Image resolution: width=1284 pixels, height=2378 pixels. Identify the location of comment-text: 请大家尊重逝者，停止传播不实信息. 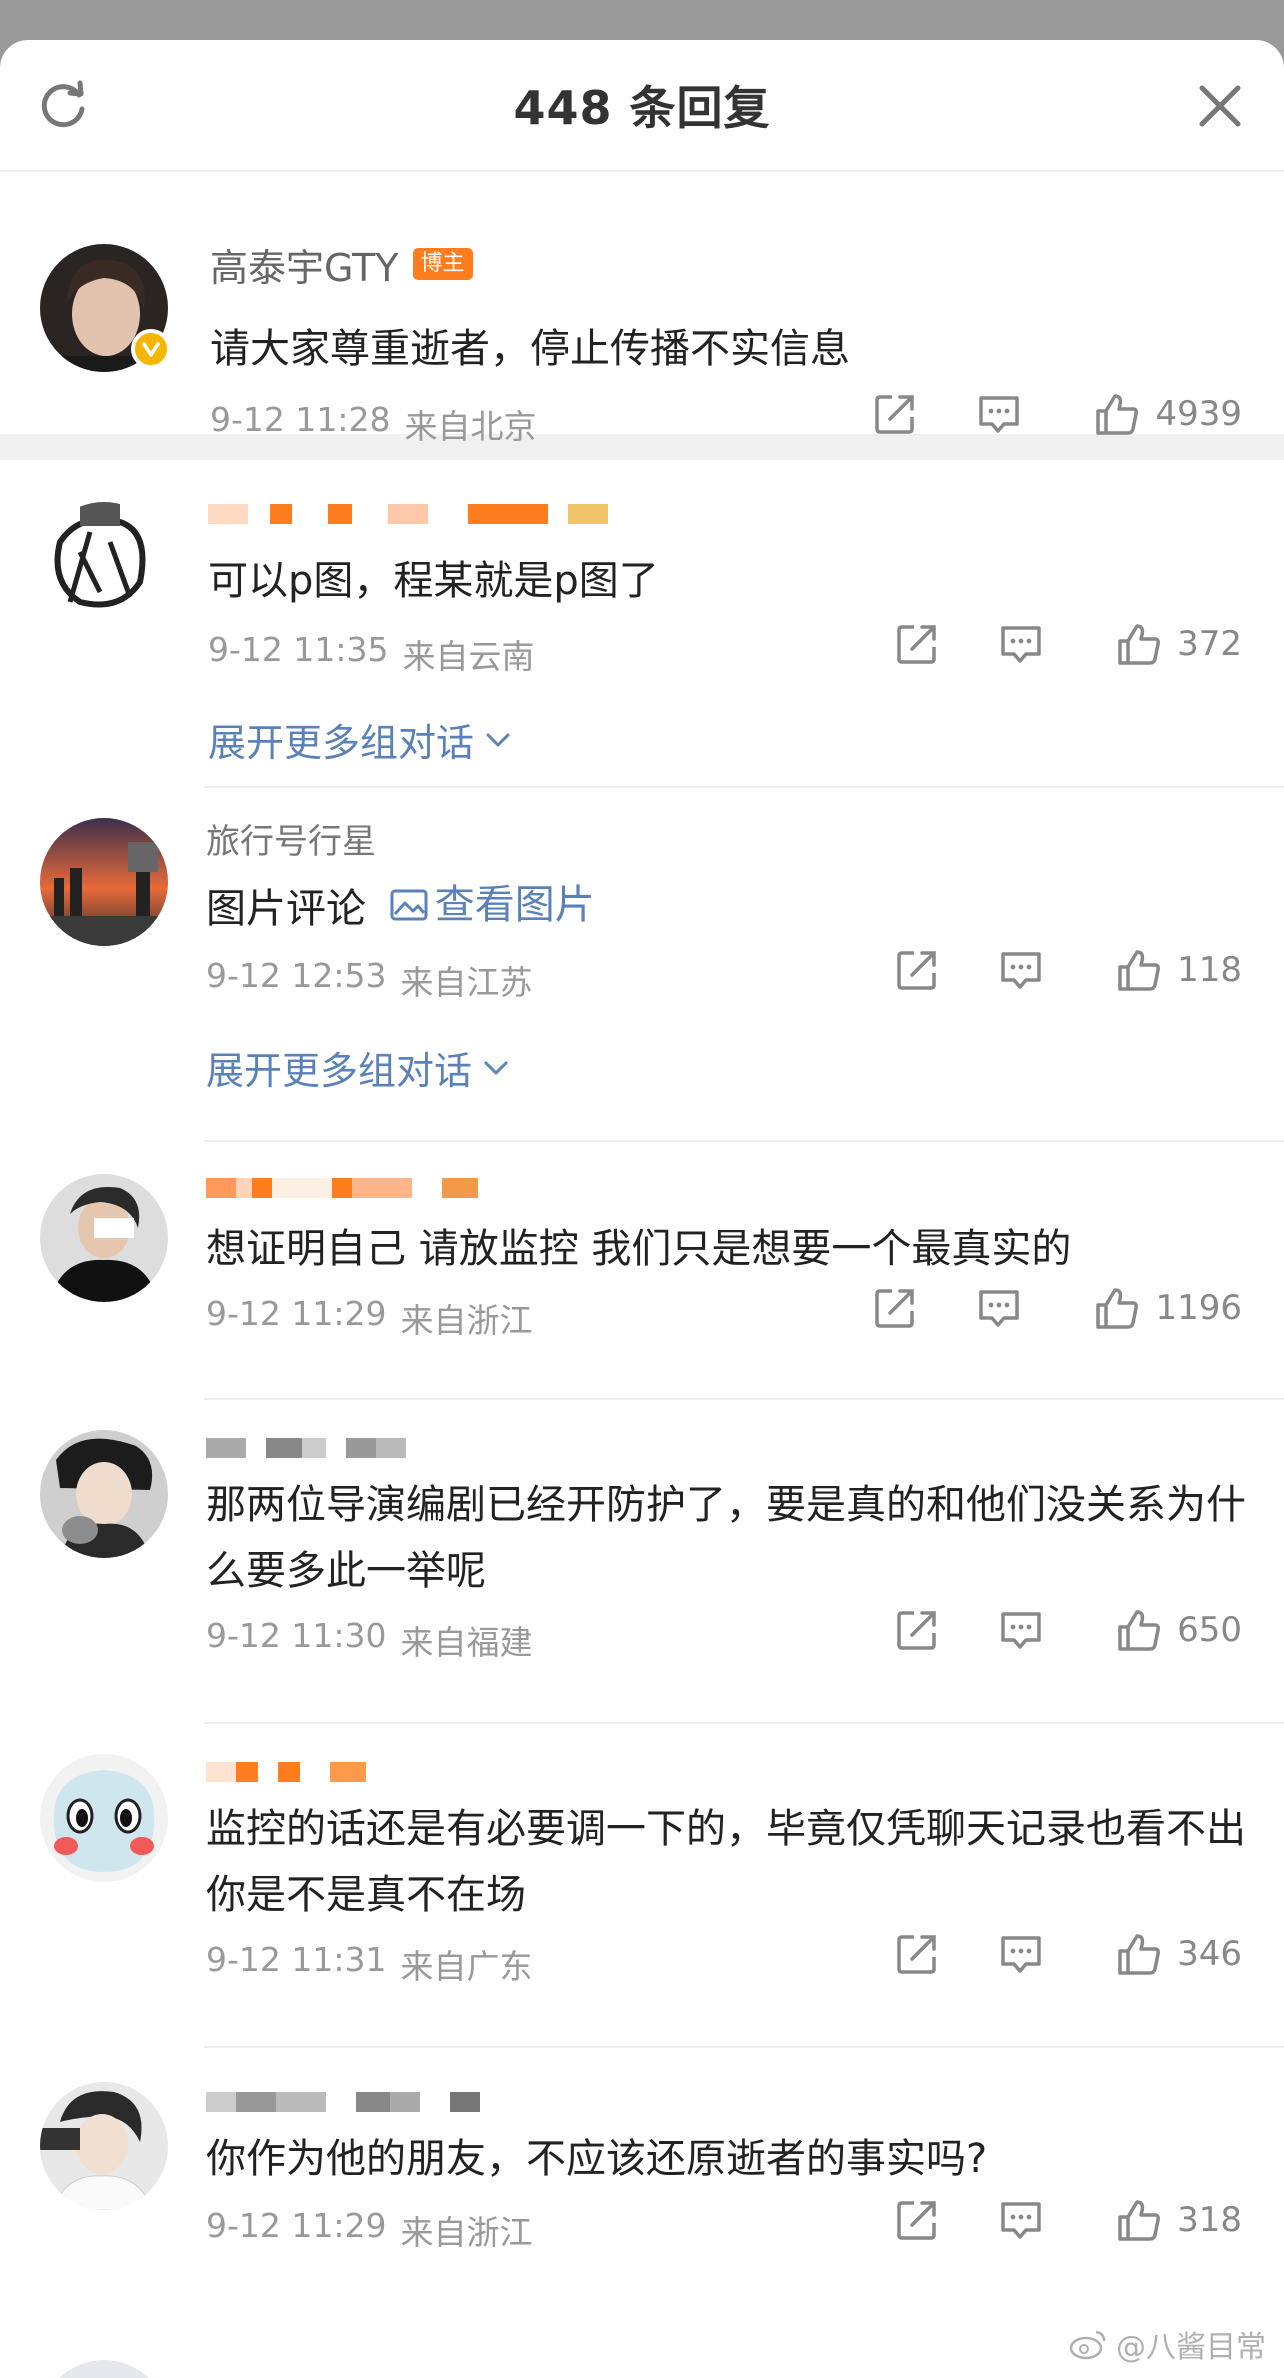
(530, 349).